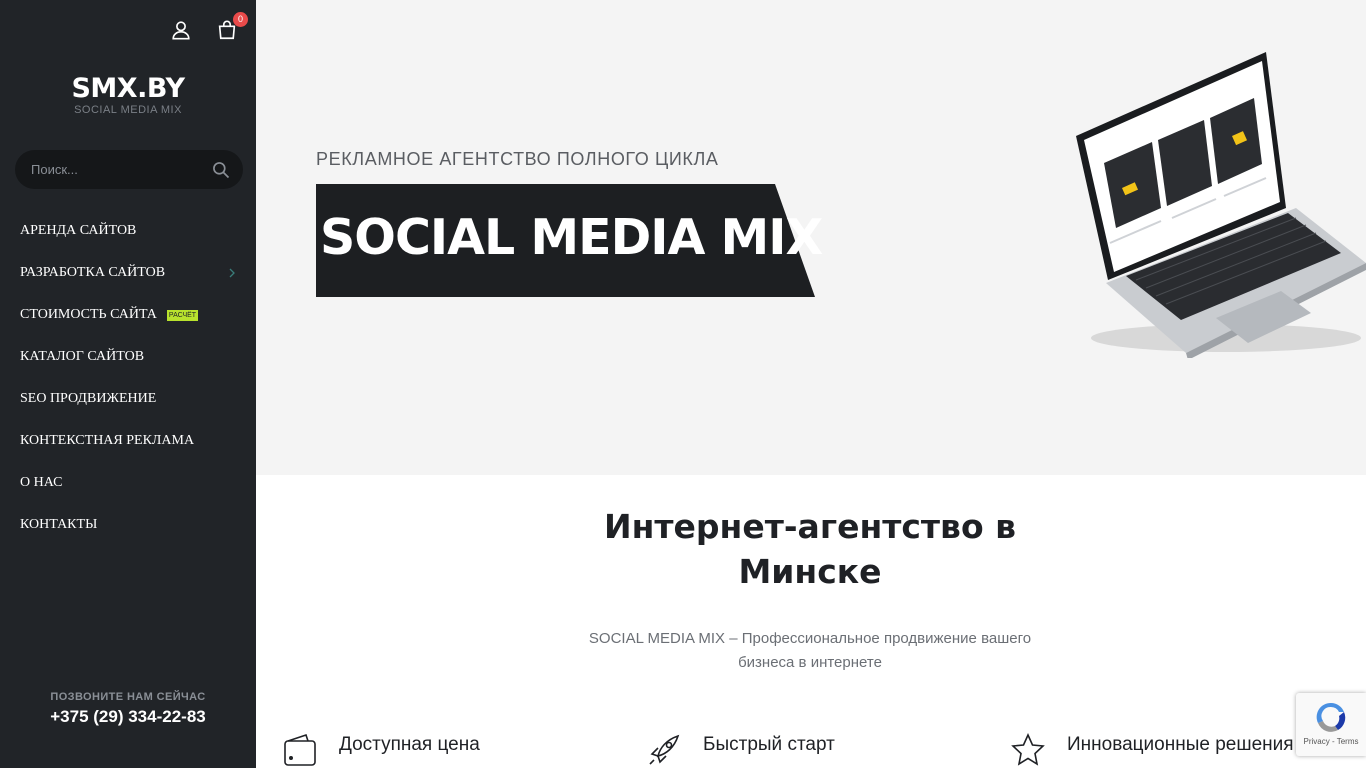 The height and width of the screenshot is (768, 1366). I want to click on nav-item-label: АРЕНДА САЙТОВ, so click(78, 230).